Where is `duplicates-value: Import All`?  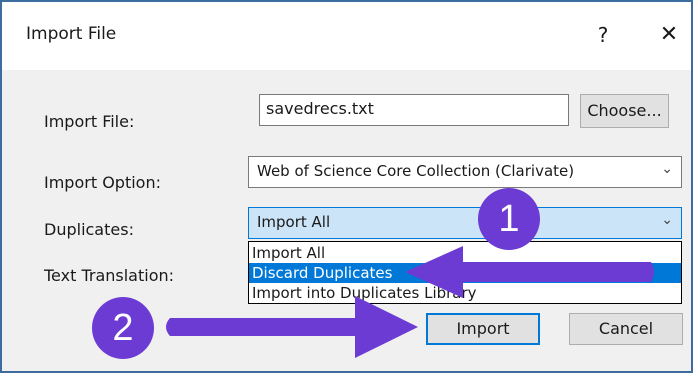 duplicates-value: Import All is located at coordinates (294, 222).